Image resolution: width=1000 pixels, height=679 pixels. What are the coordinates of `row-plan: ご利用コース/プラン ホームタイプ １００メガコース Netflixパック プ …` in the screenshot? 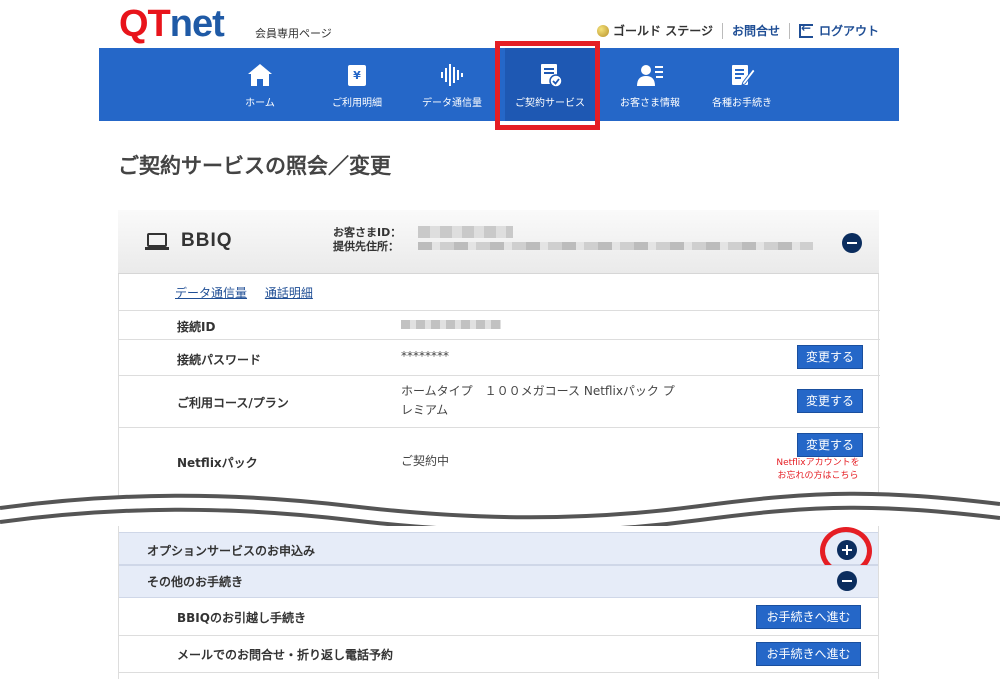 It's located at (499, 402).